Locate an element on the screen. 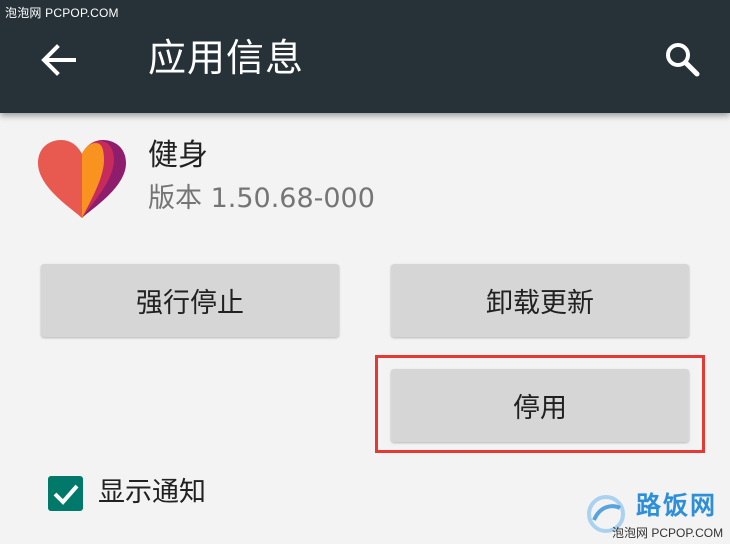  app-version: 版本 1.50.68-000 is located at coordinates (261, 198).